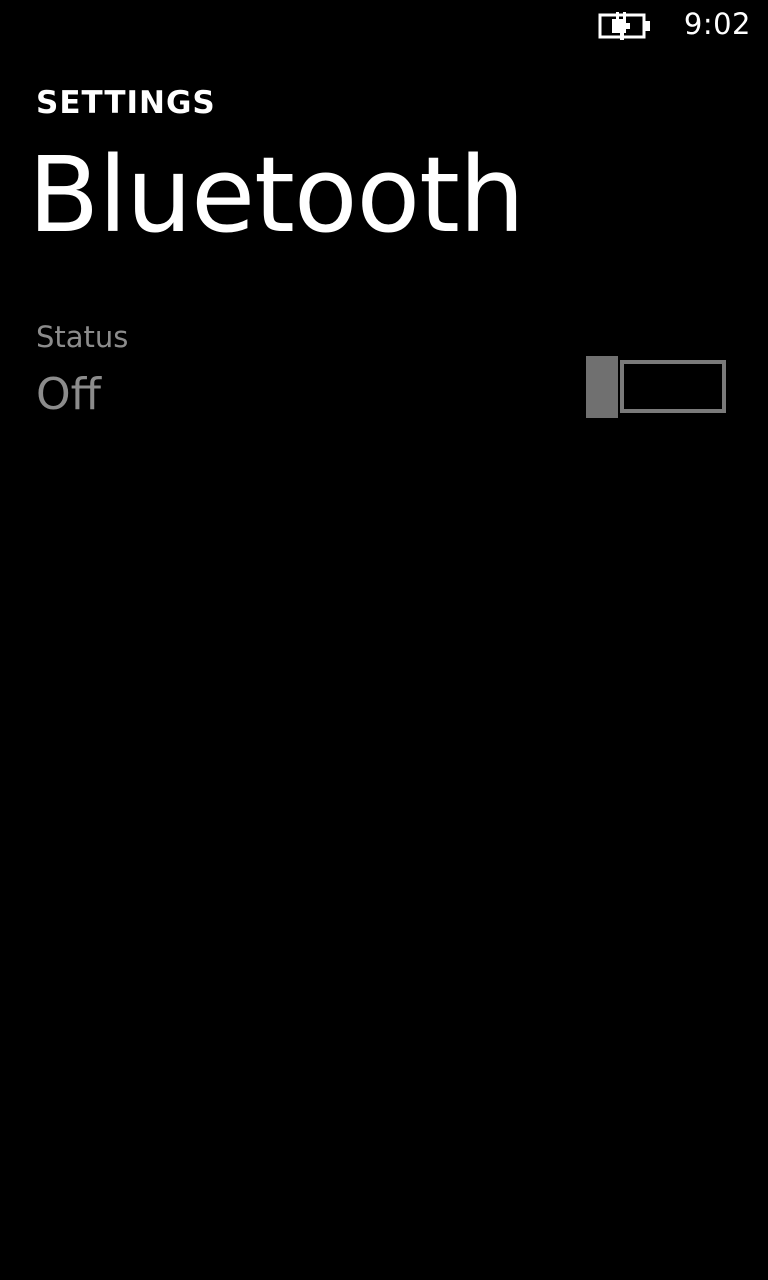 The width and height of the screenshot is (768, 1280). I want to click on clock: 9:02, so click(717, 24).